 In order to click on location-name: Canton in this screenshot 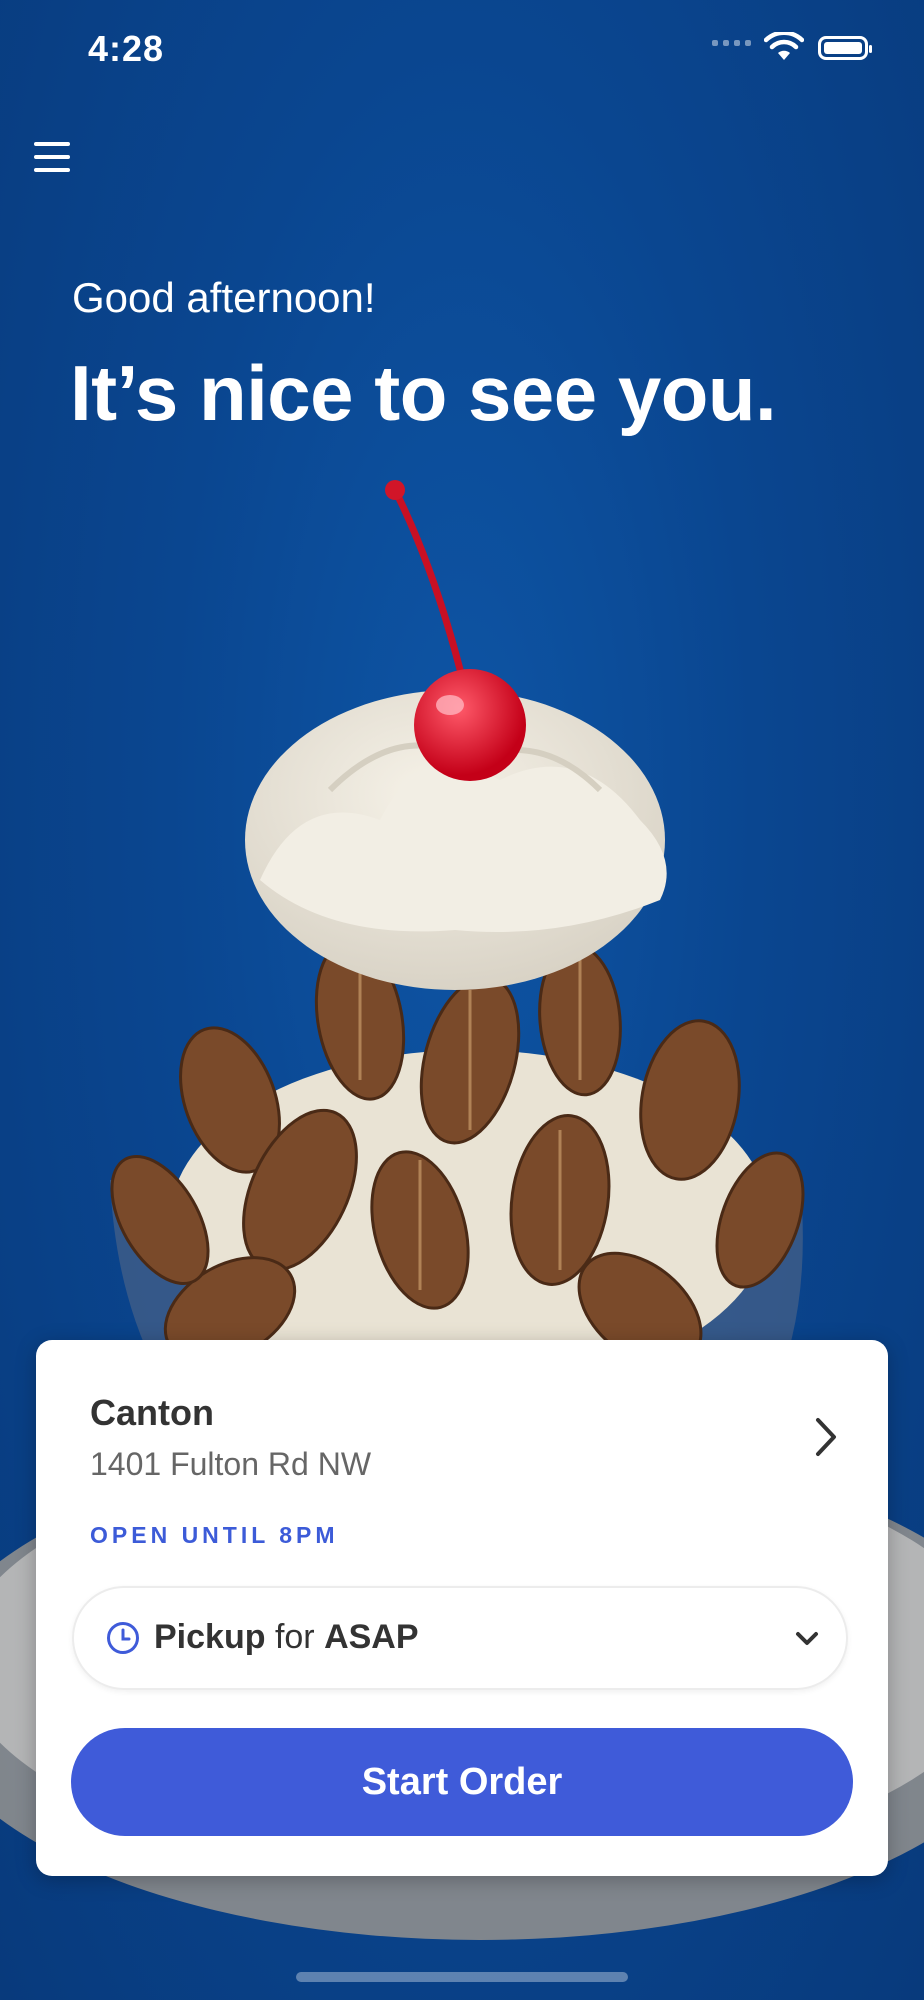, I will do `click(152, 1413)`.